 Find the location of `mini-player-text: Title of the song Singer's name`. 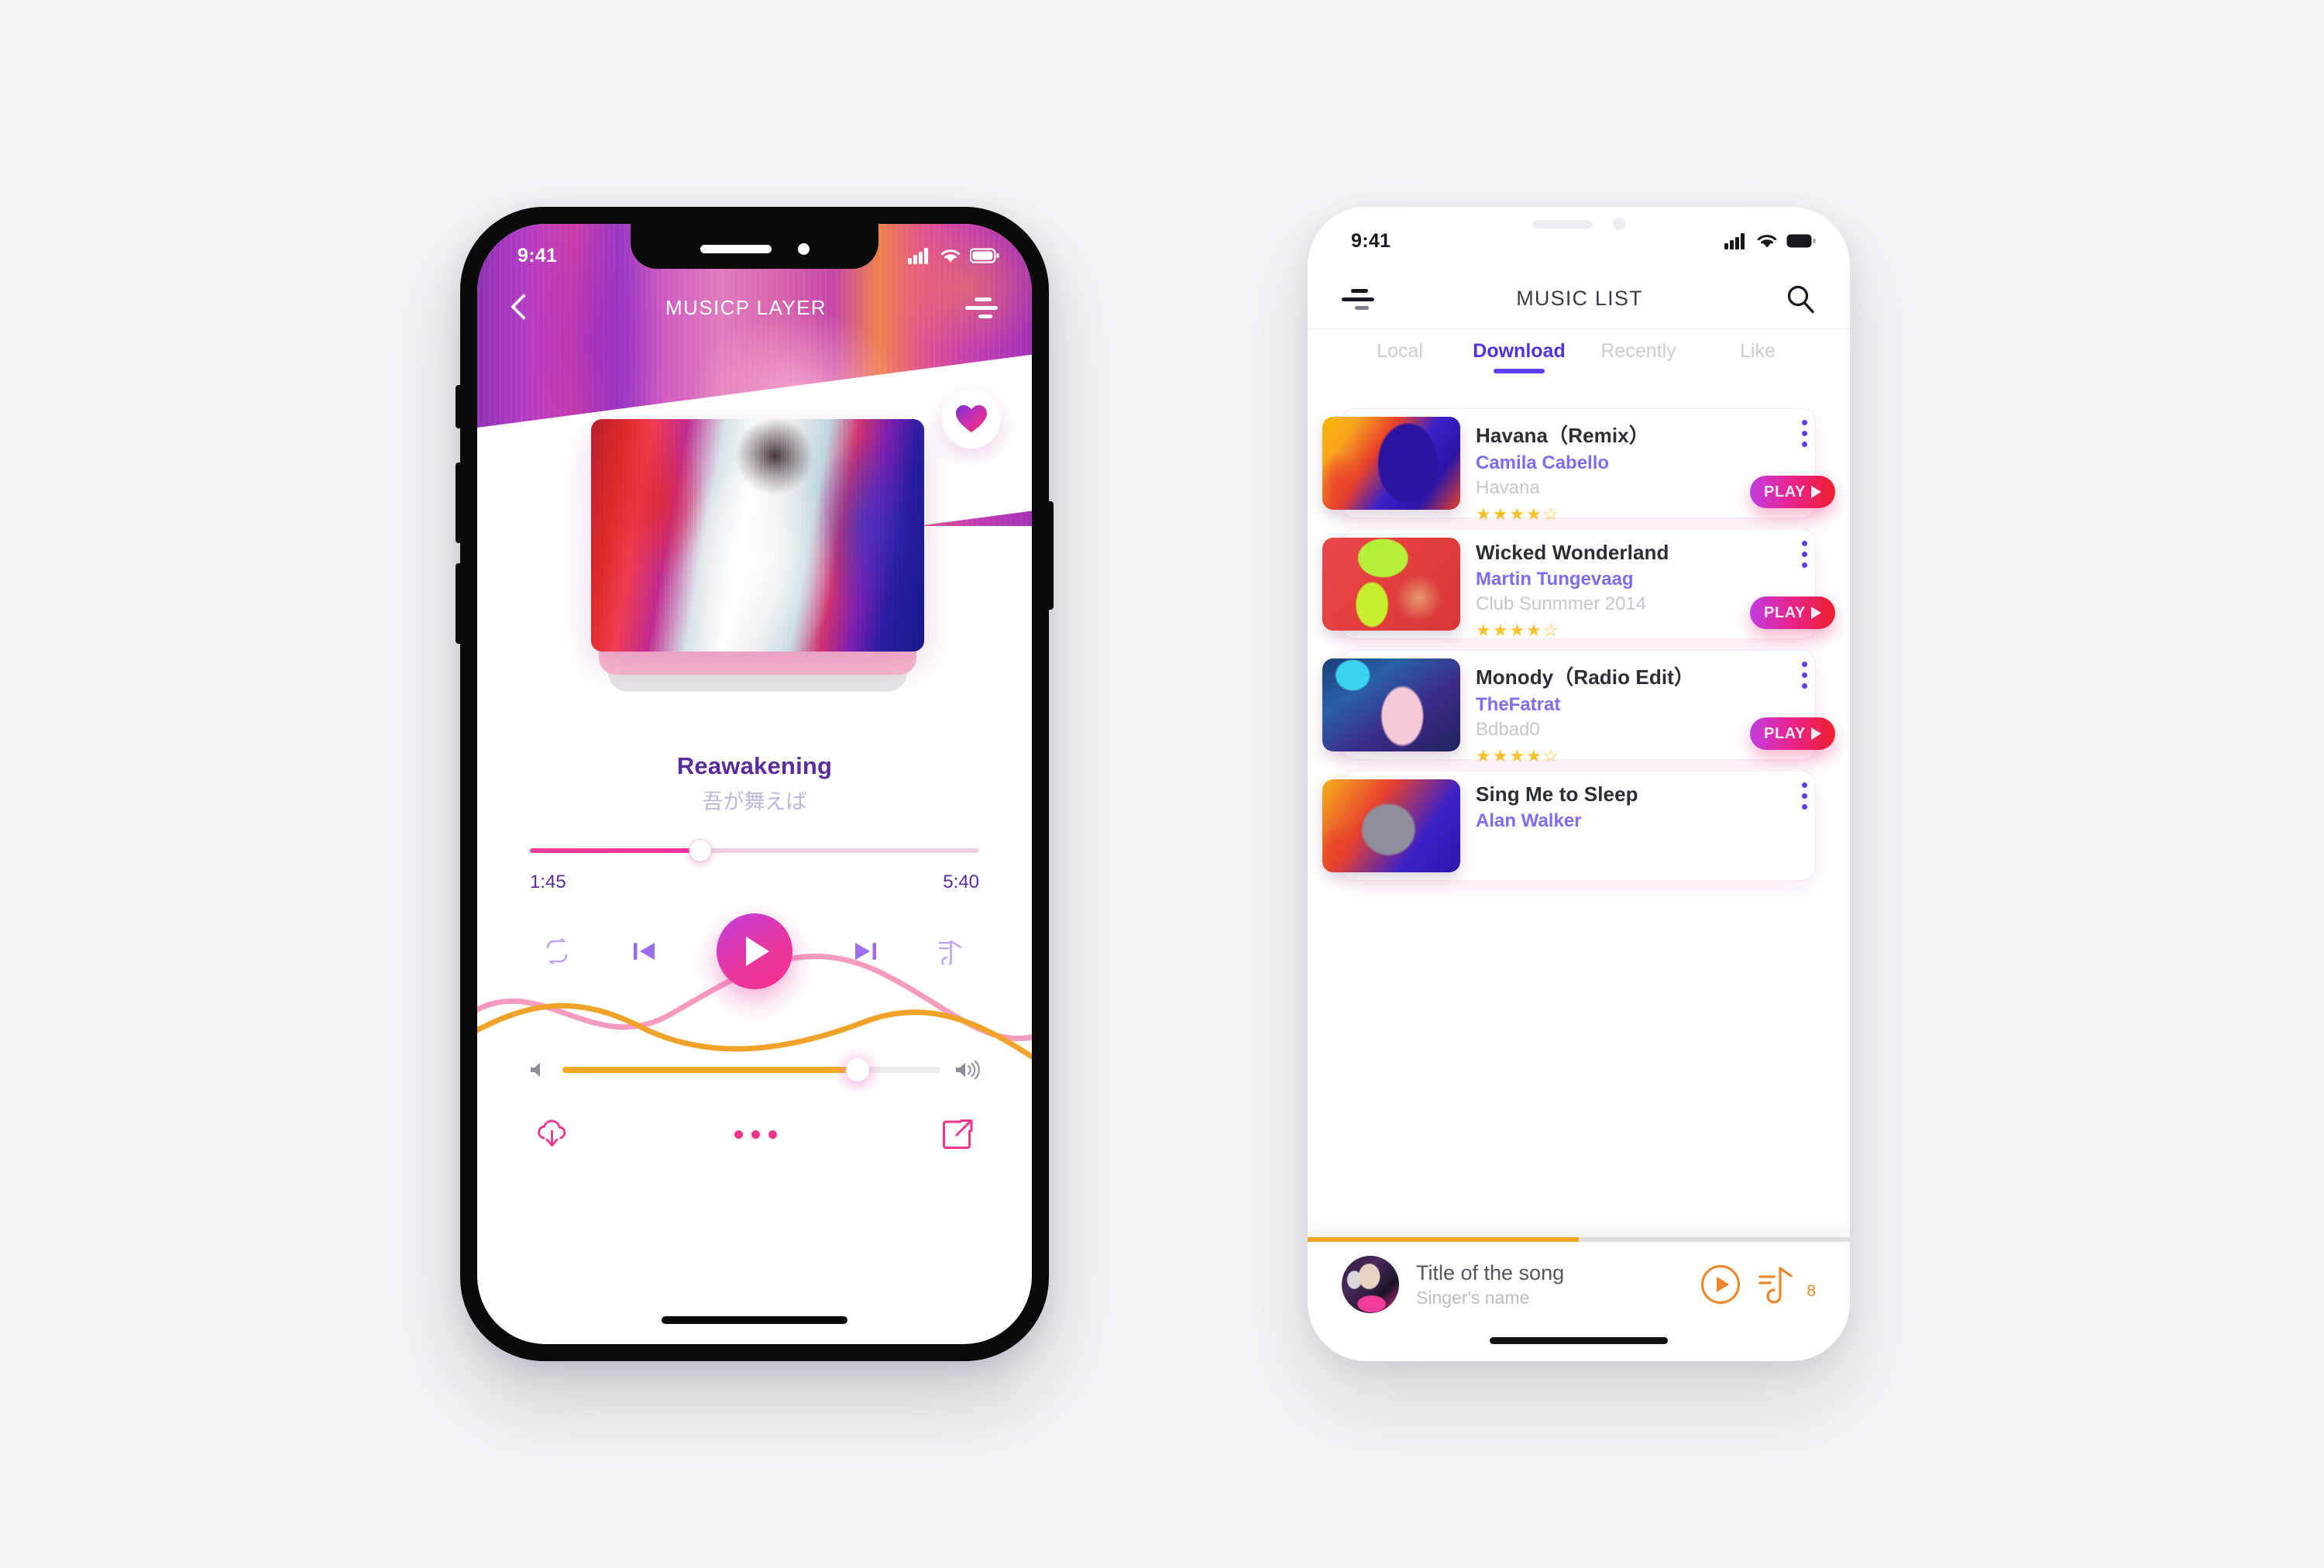

mini-player-text: Title of the song Singer's name is located at coordinates (1558, 1284).